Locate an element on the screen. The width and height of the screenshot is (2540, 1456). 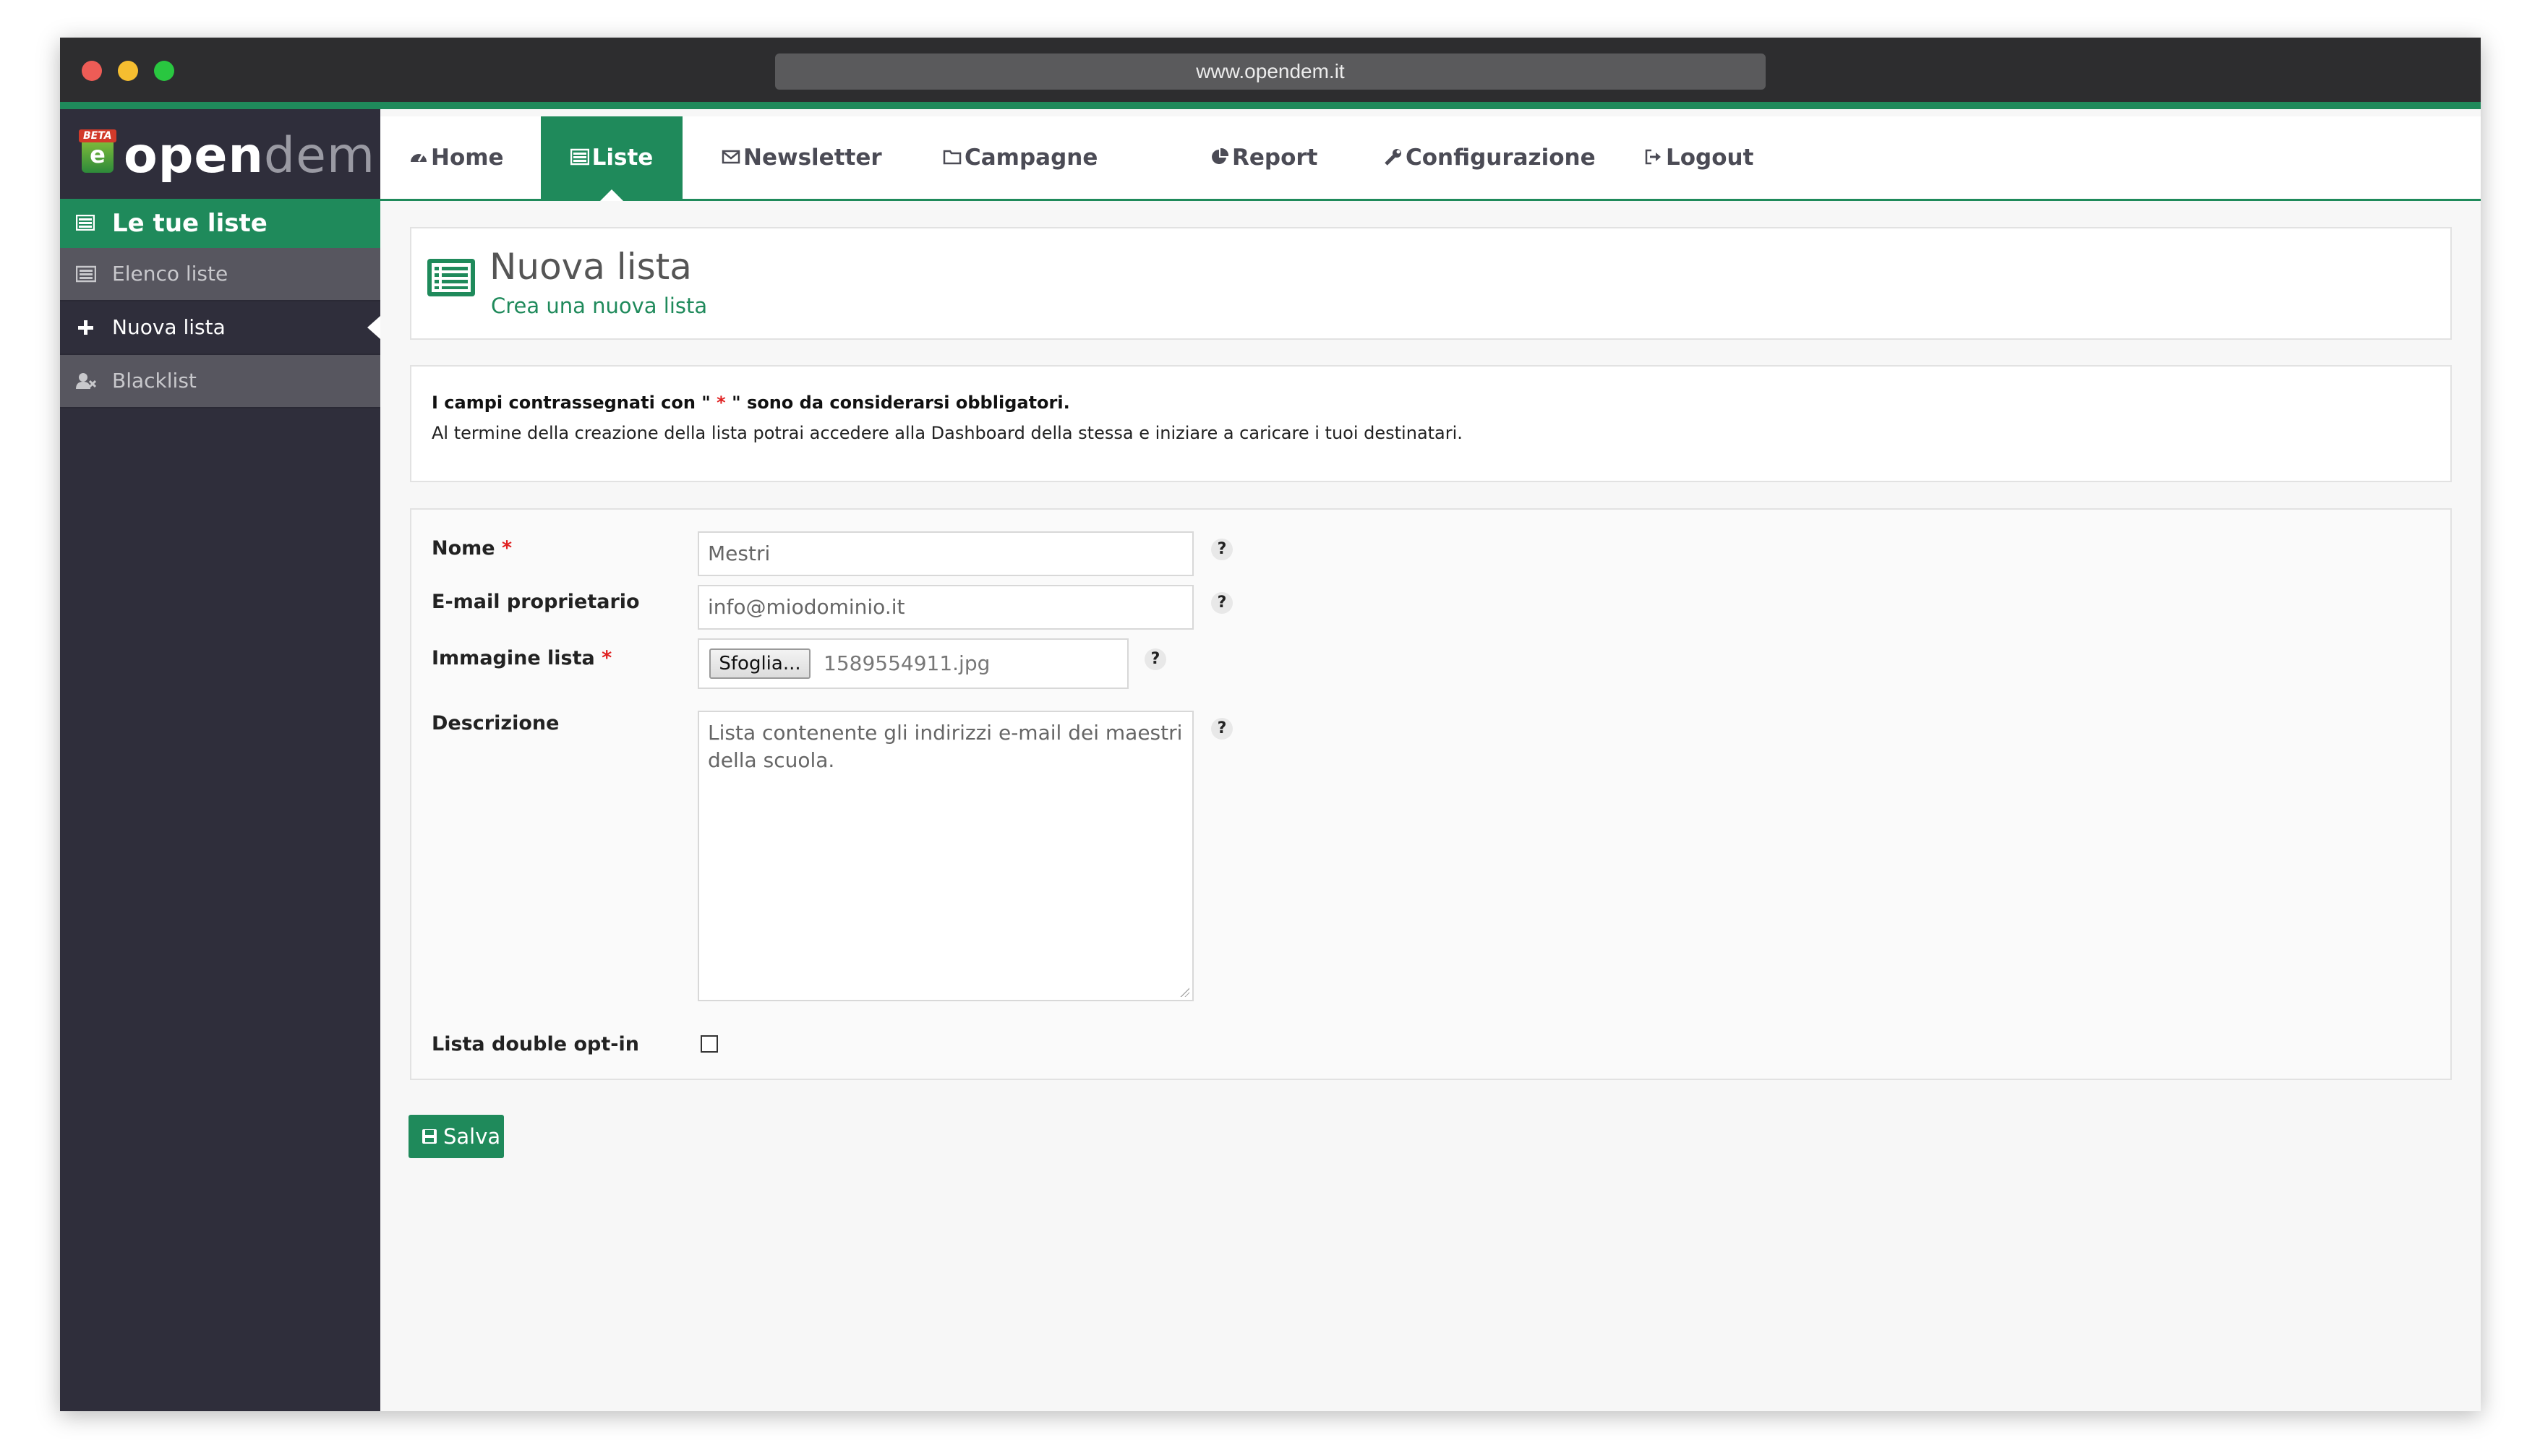
nav-label: Newsletter is located at coordinates (813, 158).